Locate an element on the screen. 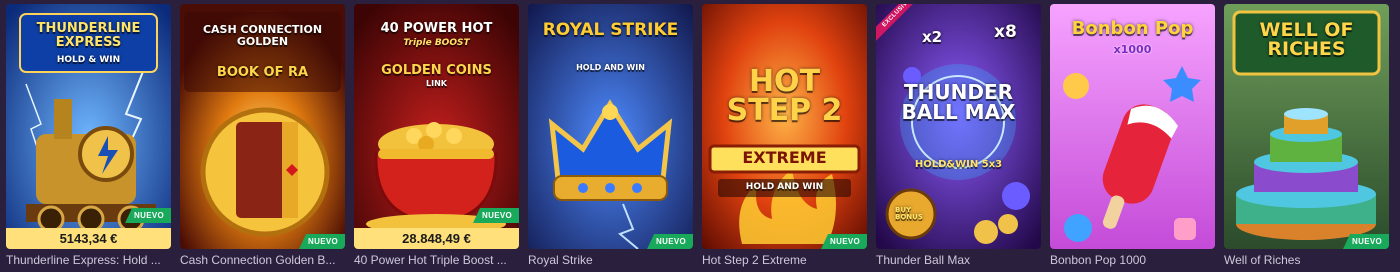 The image size is (1400, 272). game-thumbnail: ROYAL STRIKE HOLD AND WIN NUEVO is located at coordinates (610, 126).